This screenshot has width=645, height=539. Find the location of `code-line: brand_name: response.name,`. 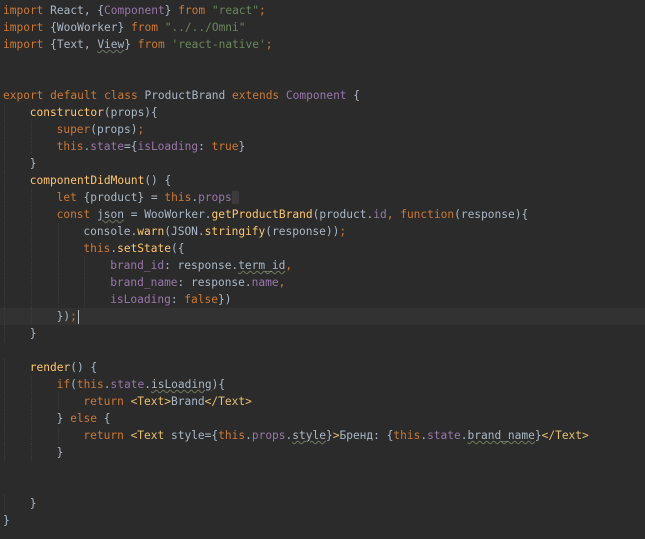

code-line: brand_name: response.name, is located at coordinates (322, 282).